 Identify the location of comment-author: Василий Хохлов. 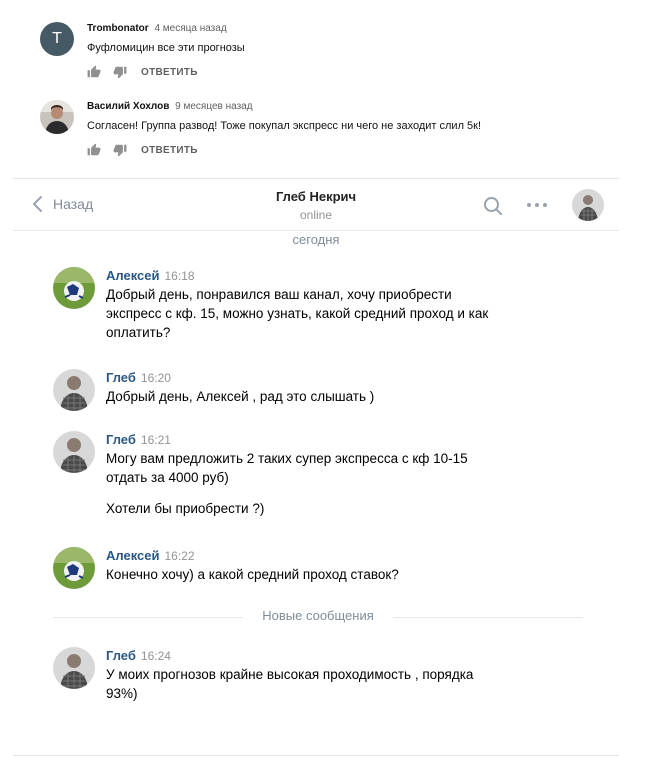
(128, 106).